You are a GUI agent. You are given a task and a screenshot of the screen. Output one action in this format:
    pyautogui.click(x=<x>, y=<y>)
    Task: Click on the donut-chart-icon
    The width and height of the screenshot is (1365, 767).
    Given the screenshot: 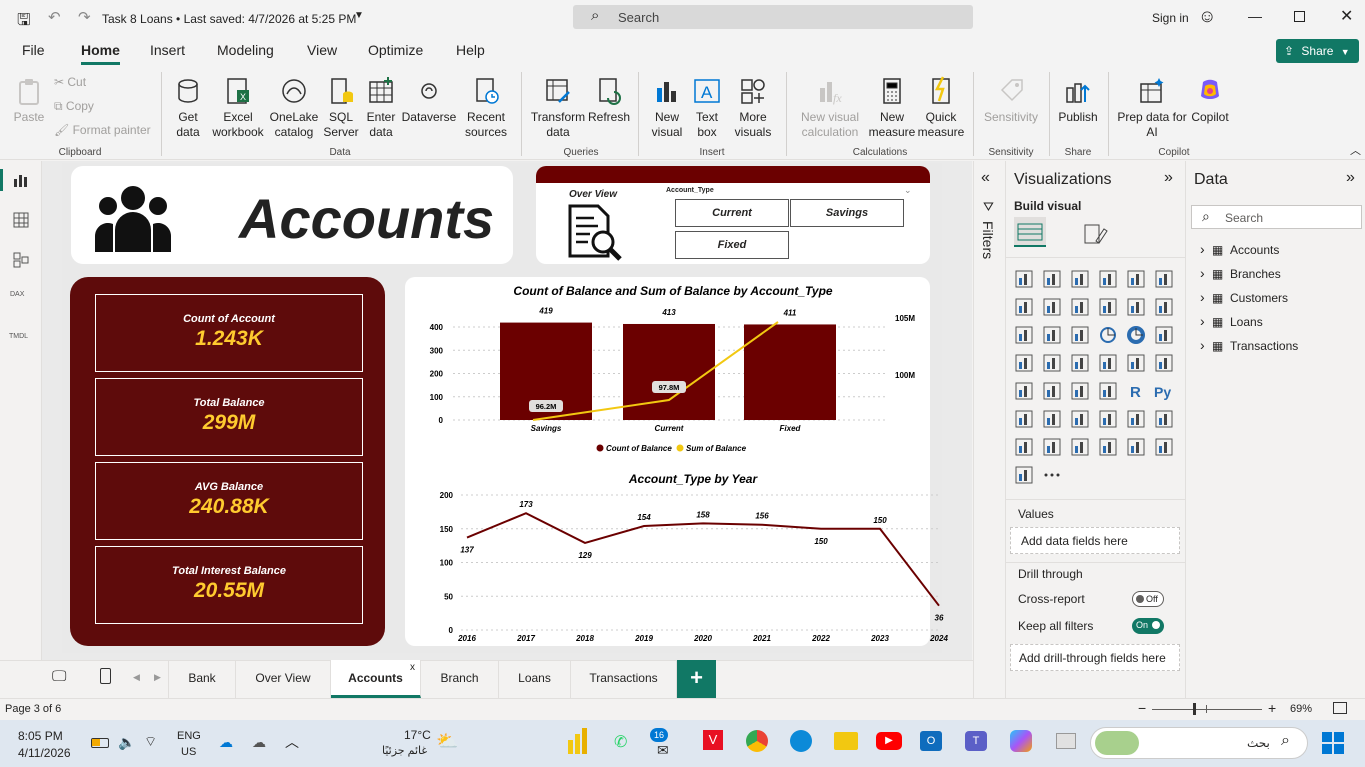 What is the action you would take?
    pyautogui.click(x=1136, y=335)
    